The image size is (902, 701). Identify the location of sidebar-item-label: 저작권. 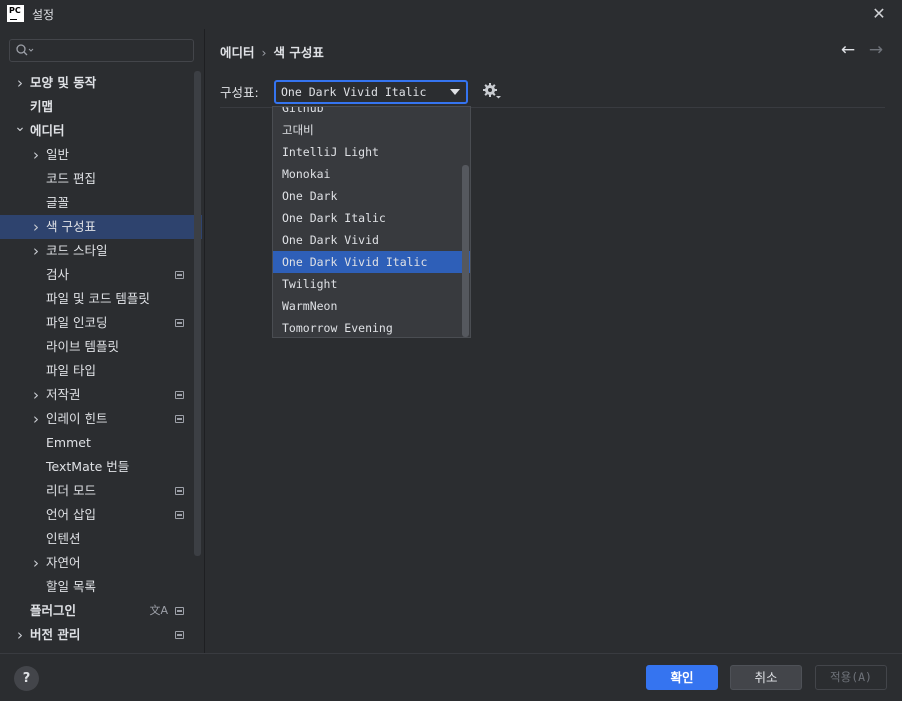
(63, 394).